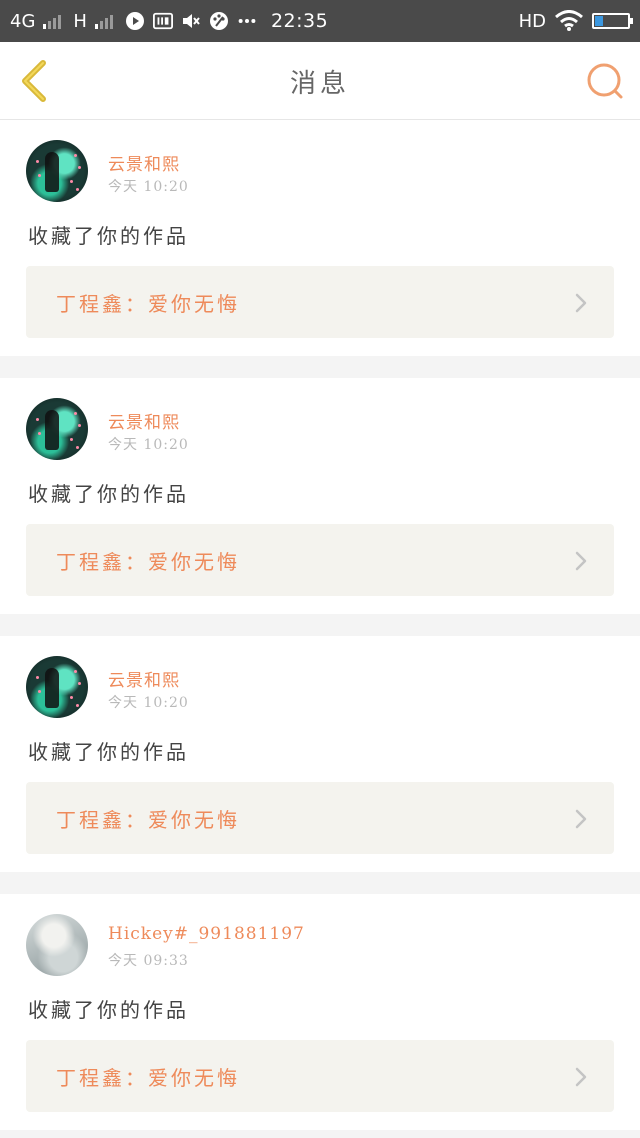 The height and width of the screenshot is (1138, 640). Describe the element at coordinates (599, 21) in the screenshot. I see `battery-level` at that location.